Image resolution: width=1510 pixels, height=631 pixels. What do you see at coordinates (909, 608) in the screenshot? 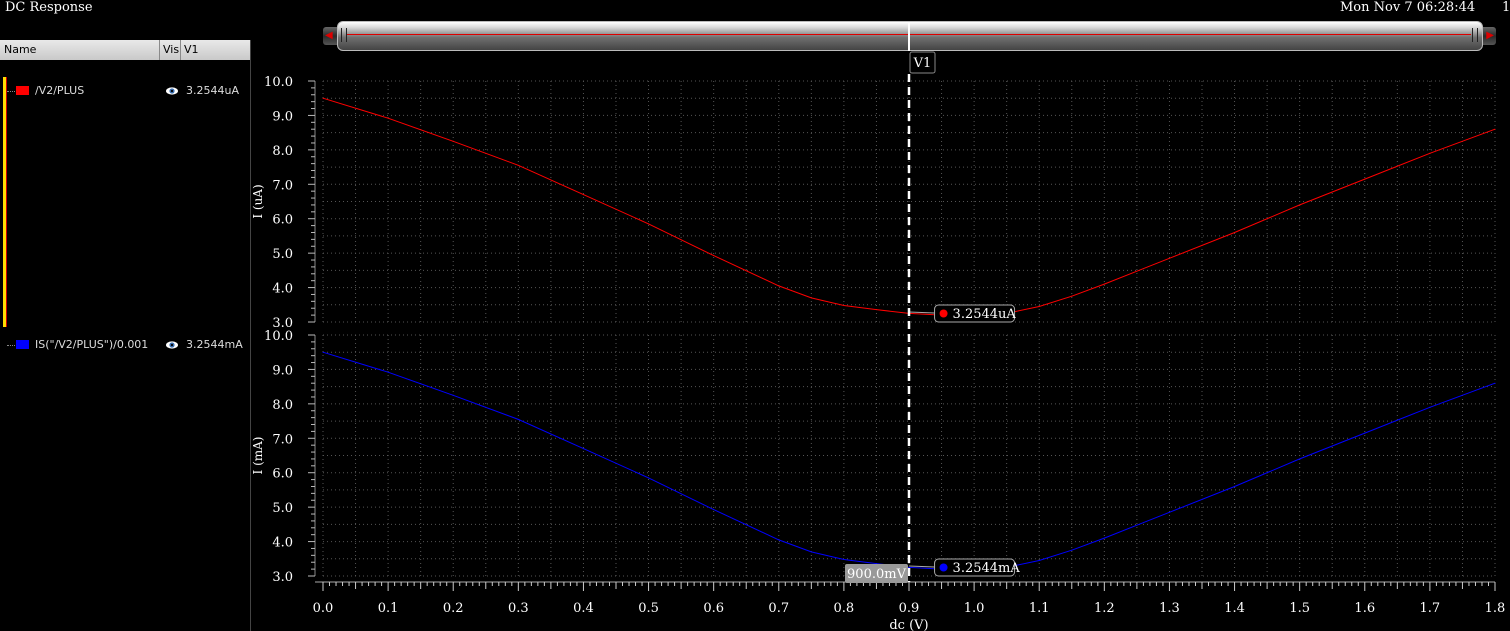
I see `x-tick-label: 0.9` at bounding box center [909, 608].